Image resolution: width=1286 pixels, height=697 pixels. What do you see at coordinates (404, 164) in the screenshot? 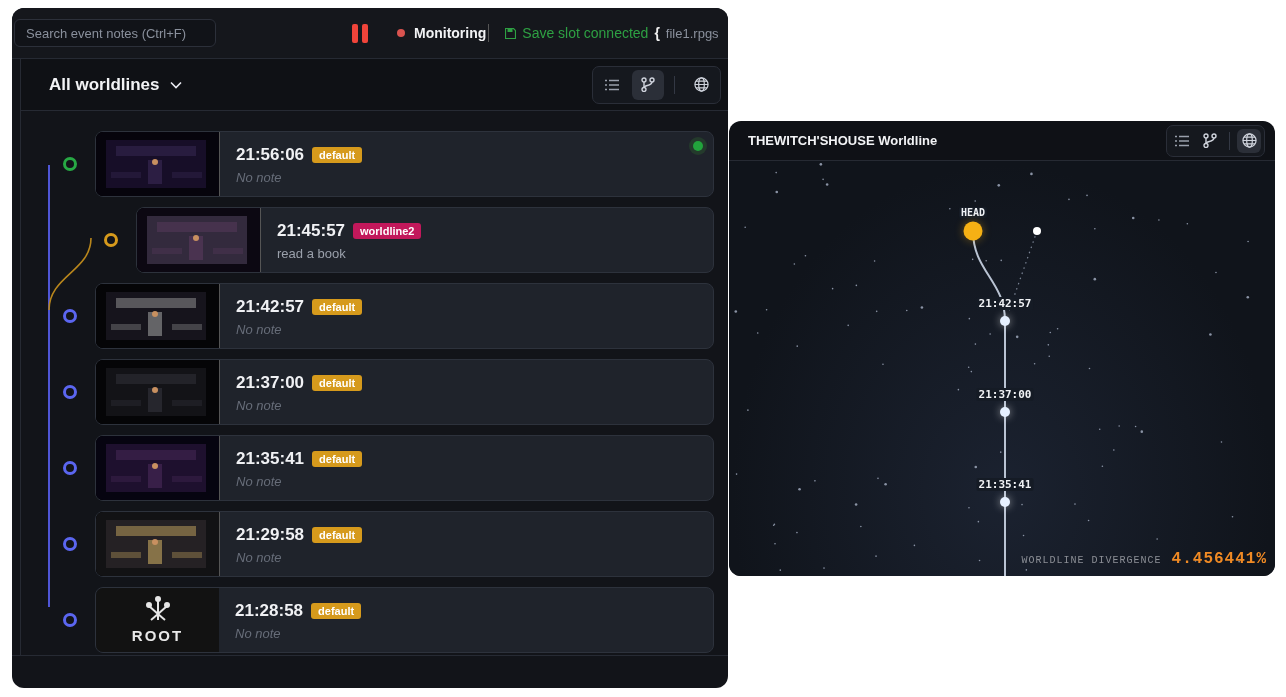
I see `snapshot-card: 21:56:06 default No note` at bounding box center [404, 164].